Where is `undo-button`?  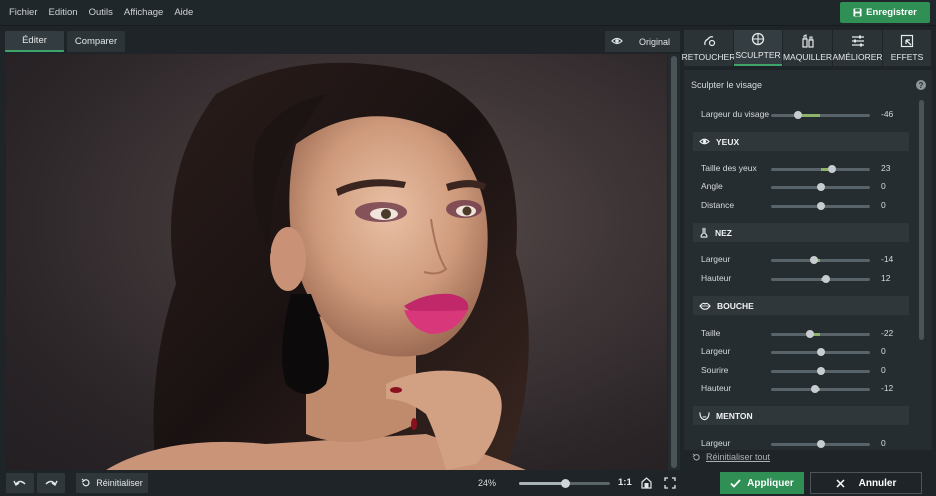
undo-button is located at coordinates (20, 483).